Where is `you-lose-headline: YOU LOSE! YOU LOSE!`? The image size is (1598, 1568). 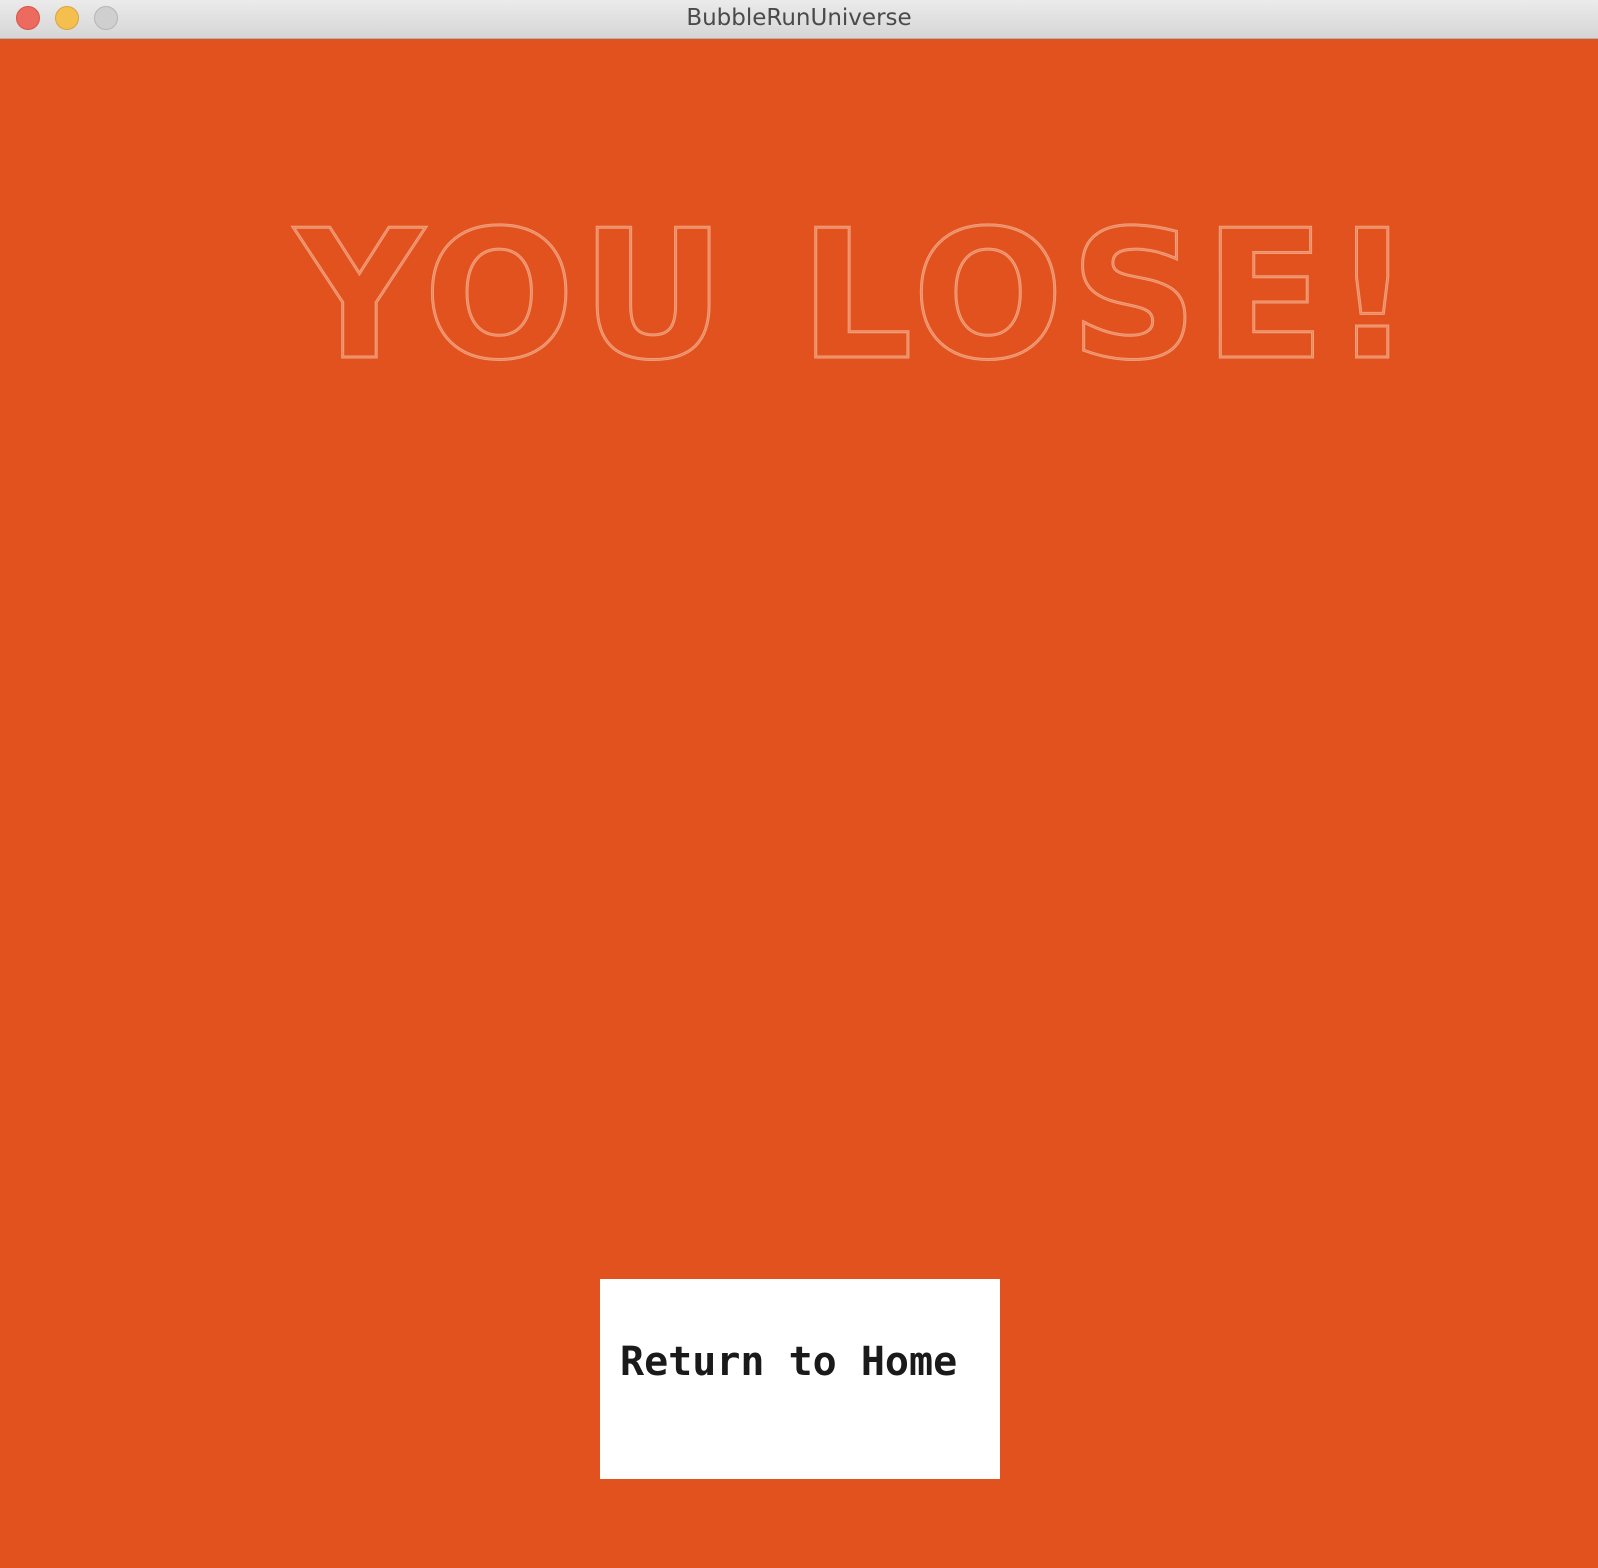 you-lose-headline: YOU LOSE! YOU LOSE! is located at coordinates (855, 290).